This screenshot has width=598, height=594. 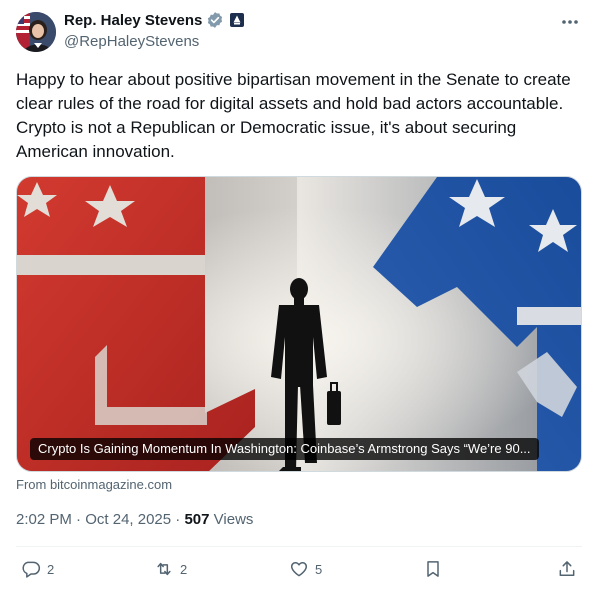 I want to click on like-count: 5, so click(x=319, y=569).